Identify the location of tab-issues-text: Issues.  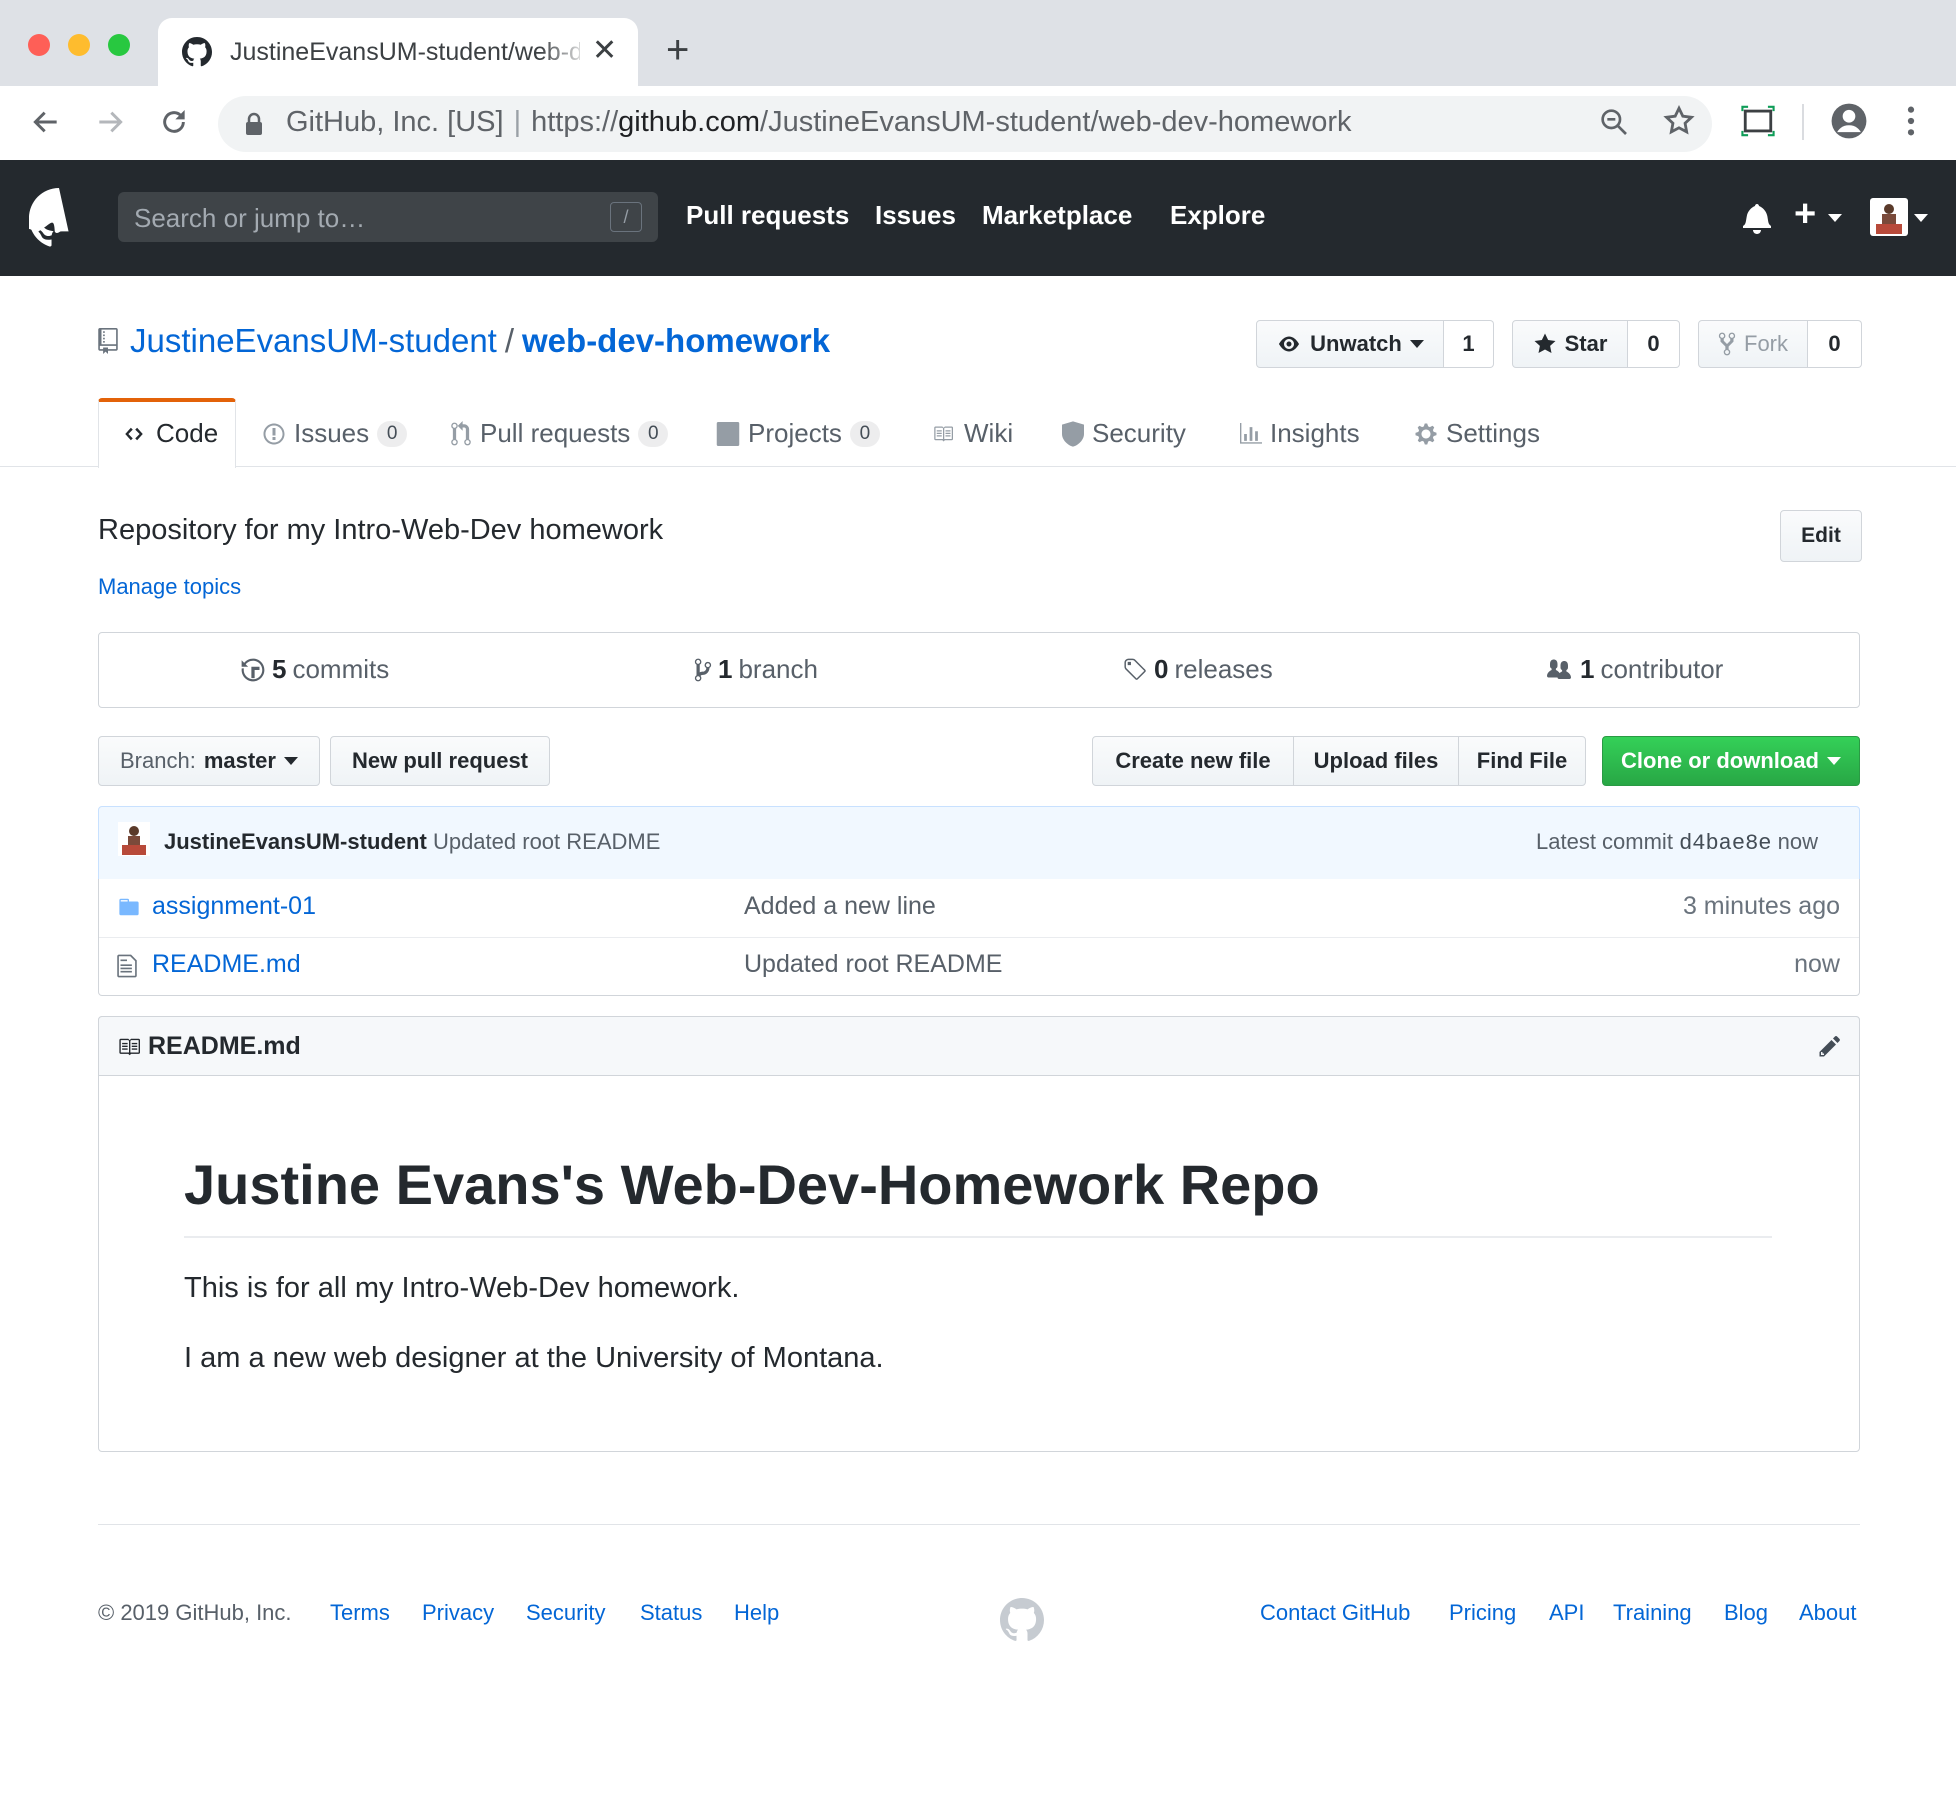
(332, 433).